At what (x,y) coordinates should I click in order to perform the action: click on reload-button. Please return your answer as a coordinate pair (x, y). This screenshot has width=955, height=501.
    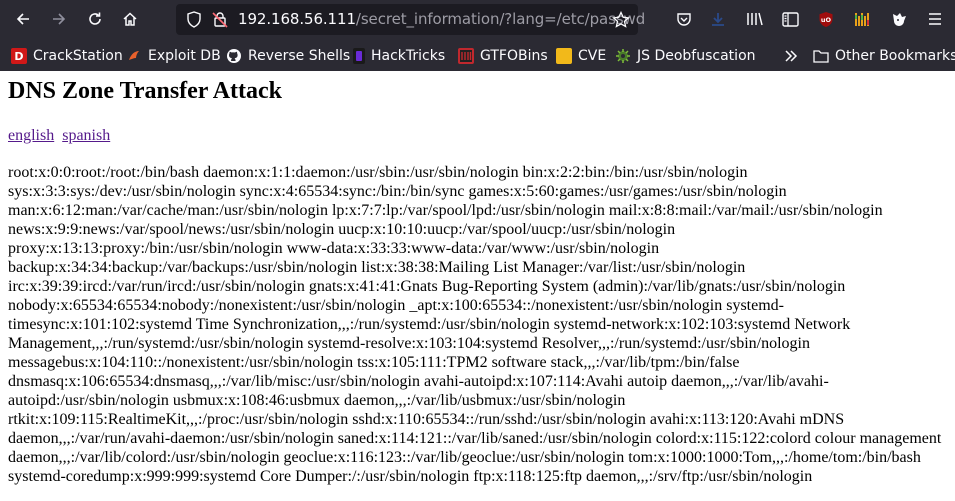
    Looking at the image, I should click on (95, 19).